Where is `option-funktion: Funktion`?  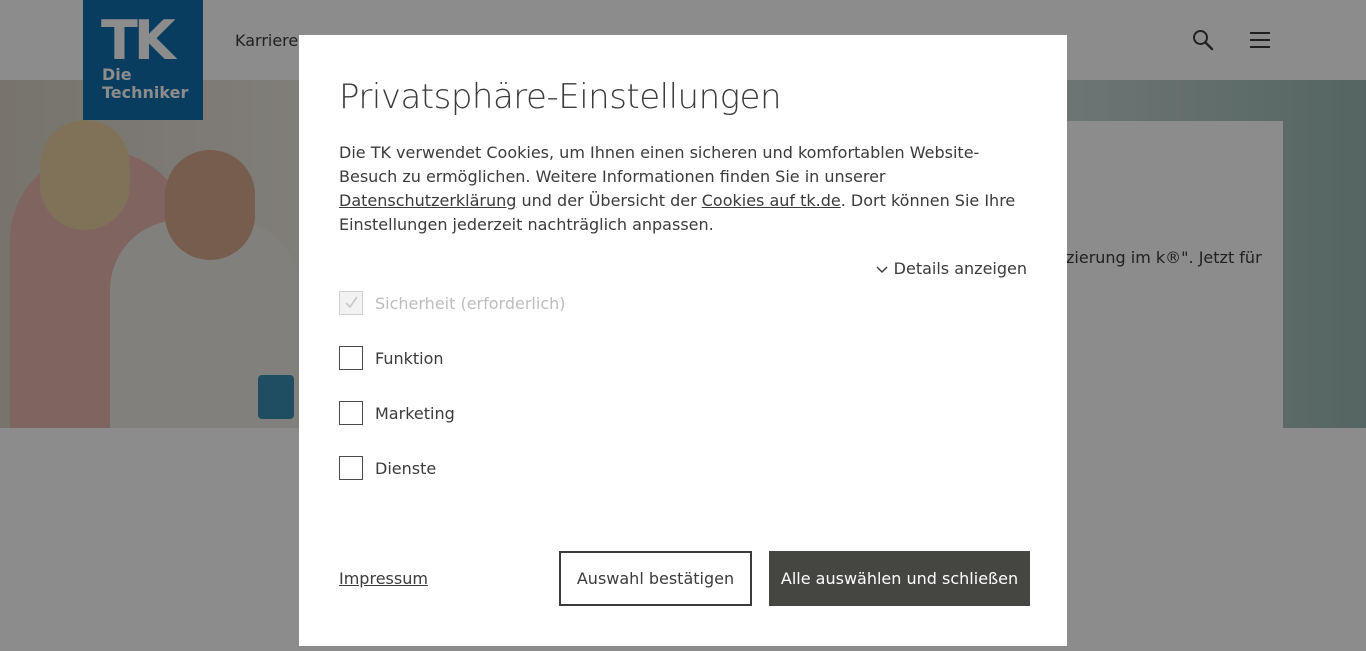
option-funktion: Funktion is located at coordinates (391, 358).